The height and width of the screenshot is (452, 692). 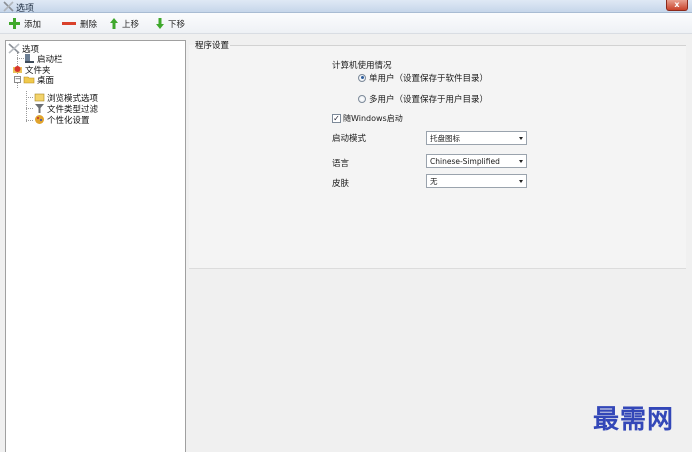 What do you see at coordinates (17, 69) in the screenshot?
I see `folder-heart-icon` at bounding box center [17, 69].